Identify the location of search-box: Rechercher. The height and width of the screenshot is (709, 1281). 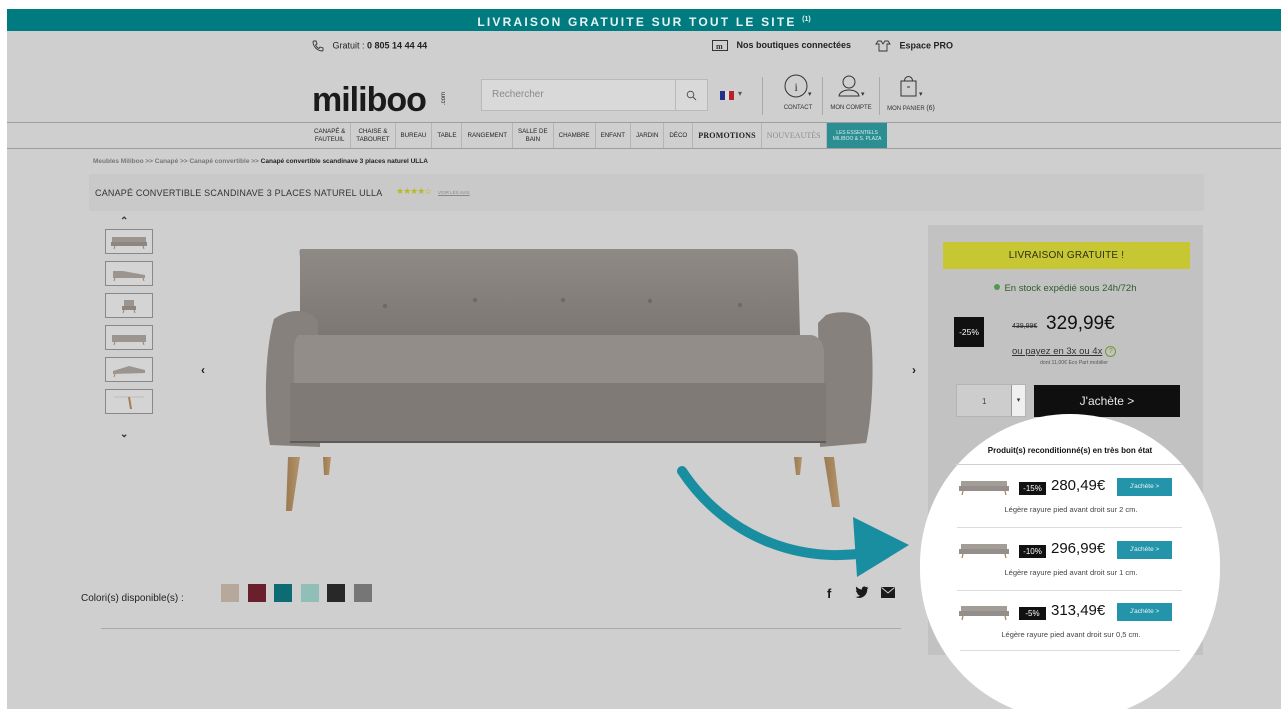
(594, 95).